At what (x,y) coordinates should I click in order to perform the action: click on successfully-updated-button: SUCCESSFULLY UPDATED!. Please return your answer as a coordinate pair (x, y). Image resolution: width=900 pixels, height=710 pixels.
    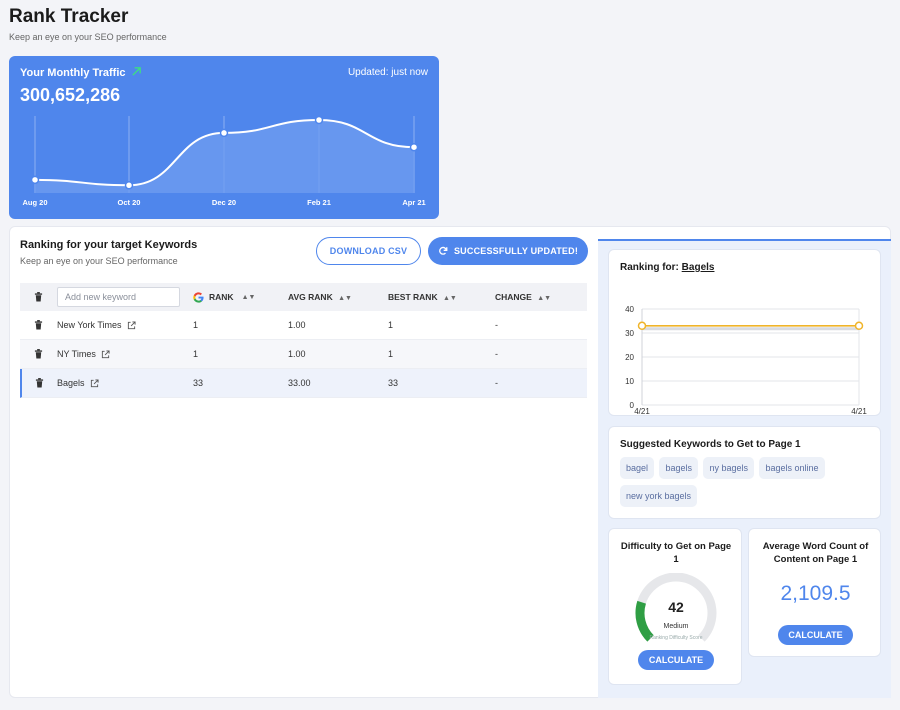
    Looking at the image, I should click on (508, 251).